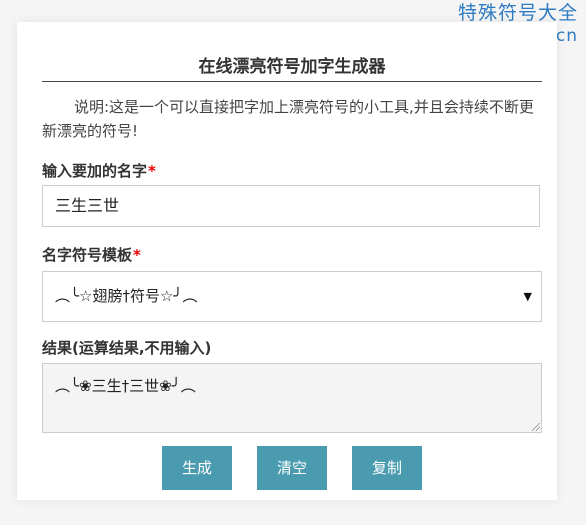  Describe the element at coordinates (536, 427) in the screenshot. I see `resize-grip-icon` at that location.